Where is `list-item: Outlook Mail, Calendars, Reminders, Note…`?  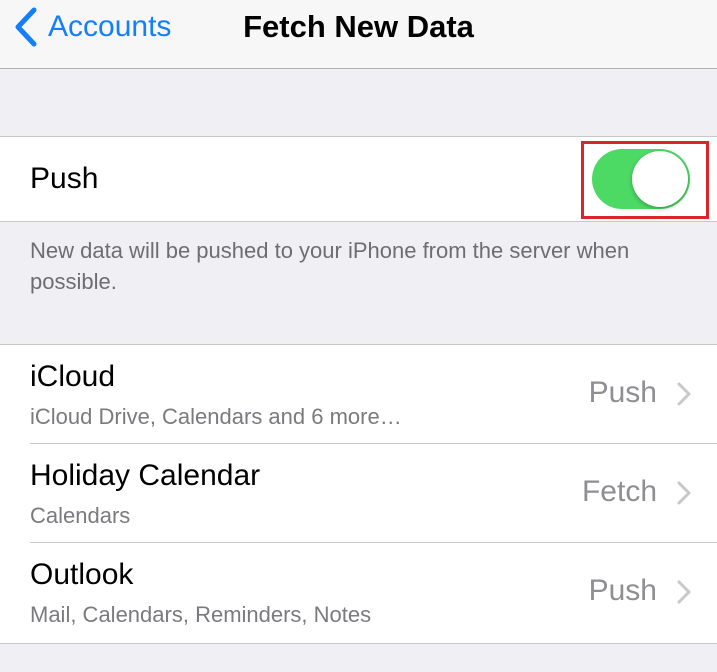
list-item: Outlook Mail, Calendars, Reminders, Note… is located at coordinates (358, 592).